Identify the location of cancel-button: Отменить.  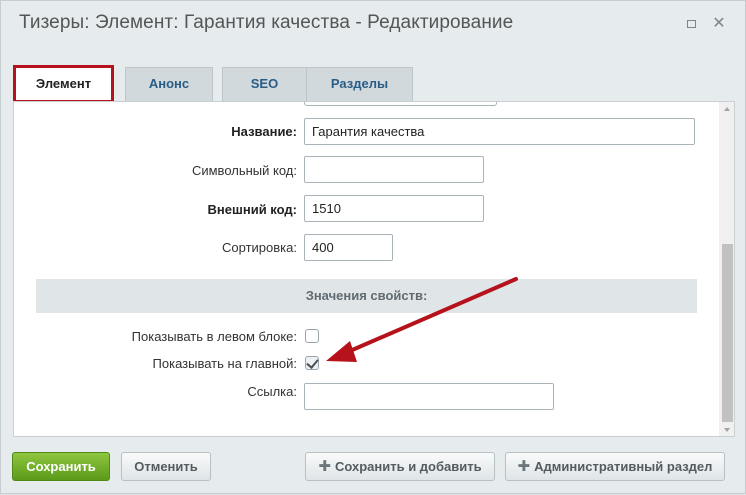
(166, 466).